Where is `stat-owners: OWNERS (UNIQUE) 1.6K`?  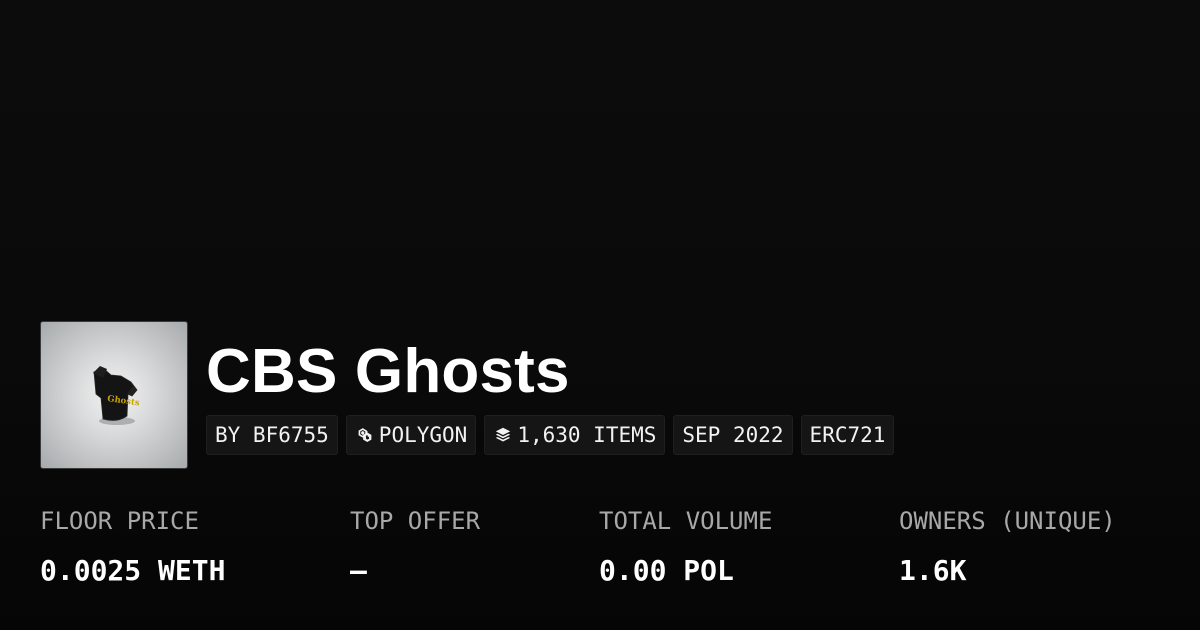 stat-owners: OWNERS (UNIQUE) 1.6K is located at coordinates (1007, 547).